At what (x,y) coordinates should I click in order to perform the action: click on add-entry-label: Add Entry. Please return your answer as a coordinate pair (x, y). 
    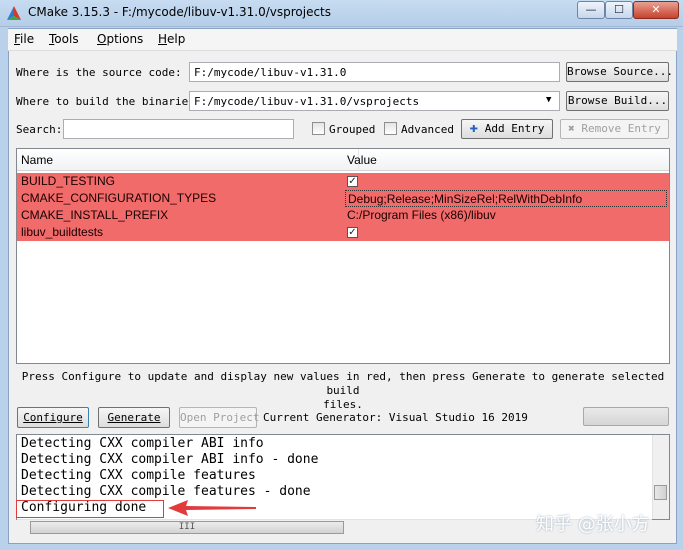
    Looking at the image, I should click on (514, 128).